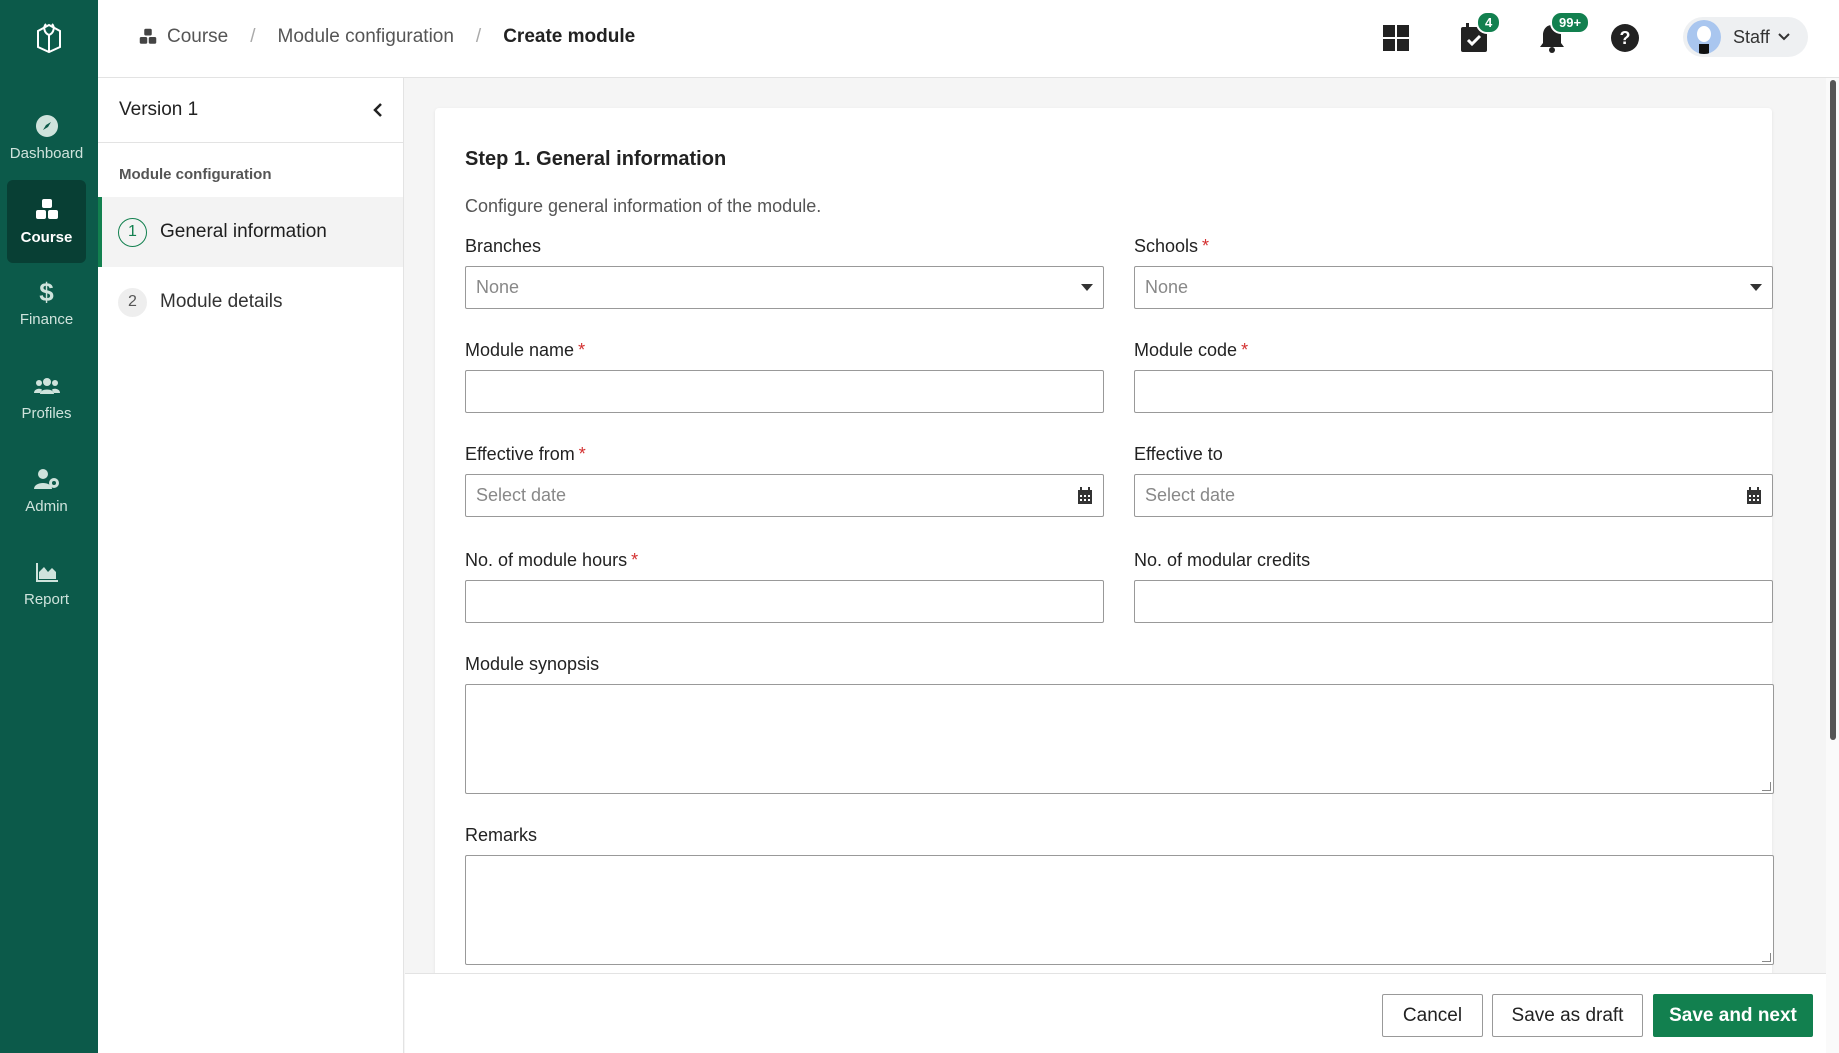  I want to click on schools-value: None, so click(1167, 287).